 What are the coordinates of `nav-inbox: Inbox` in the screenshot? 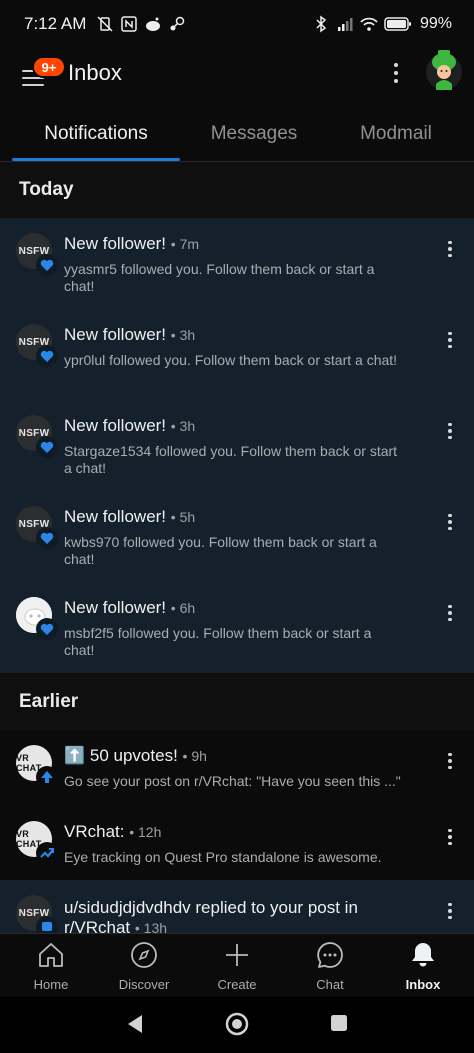 It's located at (423, 966).